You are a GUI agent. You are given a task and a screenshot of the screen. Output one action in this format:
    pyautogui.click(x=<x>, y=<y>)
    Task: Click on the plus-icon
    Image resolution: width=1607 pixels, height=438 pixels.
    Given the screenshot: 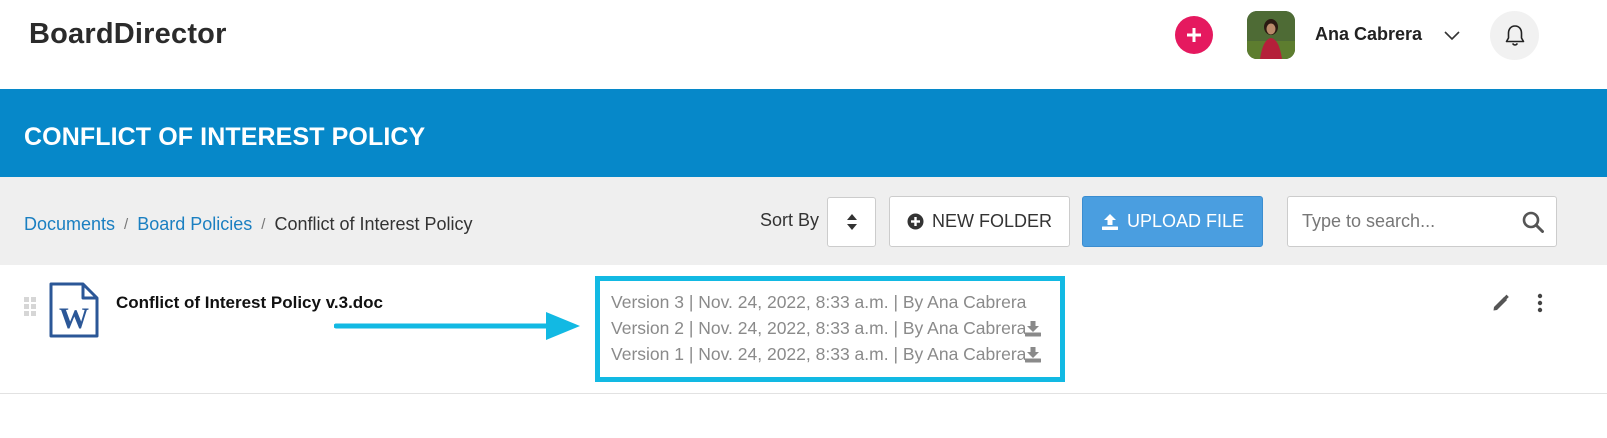 What is the action you would take?
    pyautogui.click(x=1194, y=35)
    